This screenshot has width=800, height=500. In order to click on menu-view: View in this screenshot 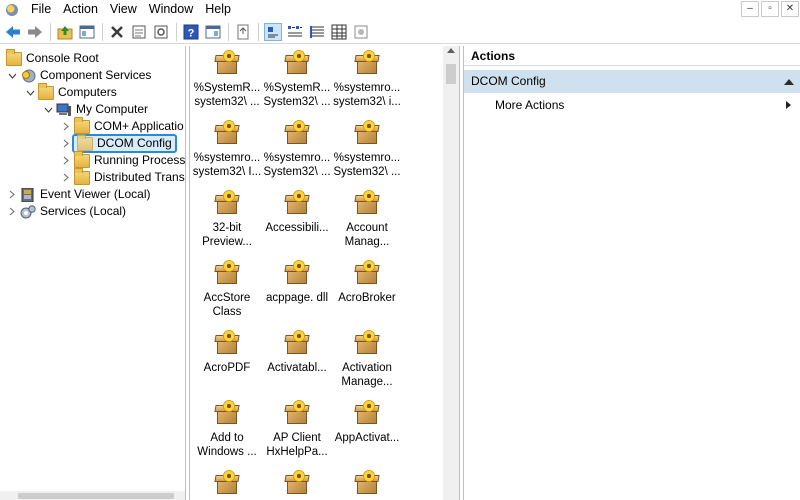, I will do `click(123, 9)`.